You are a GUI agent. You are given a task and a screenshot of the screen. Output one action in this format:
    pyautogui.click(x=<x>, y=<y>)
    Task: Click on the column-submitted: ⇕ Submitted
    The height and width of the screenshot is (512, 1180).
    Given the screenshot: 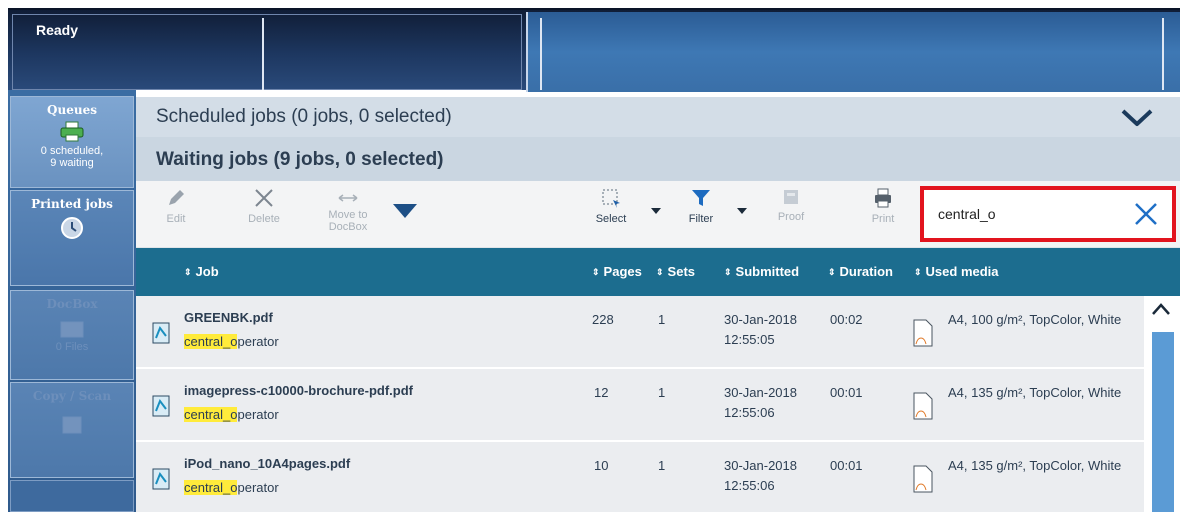 What is the action you would take?
    pyautogui.click(x=761, y=271)
    